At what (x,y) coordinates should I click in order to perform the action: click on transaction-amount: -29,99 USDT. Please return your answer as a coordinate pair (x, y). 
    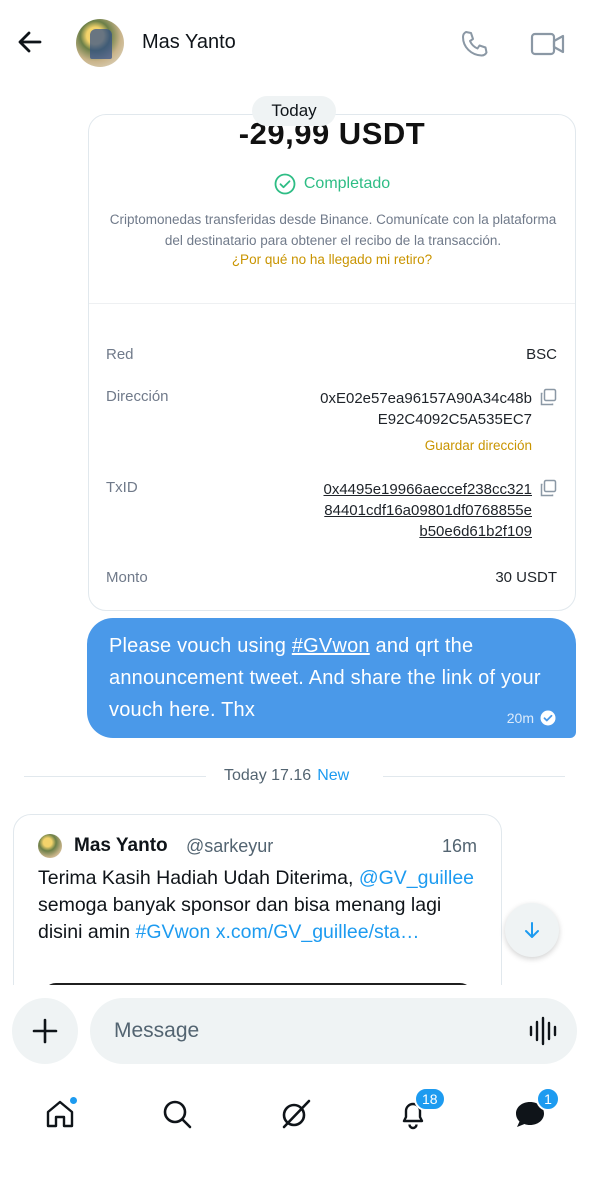
    Looking at the image, I should click on (332, 133).